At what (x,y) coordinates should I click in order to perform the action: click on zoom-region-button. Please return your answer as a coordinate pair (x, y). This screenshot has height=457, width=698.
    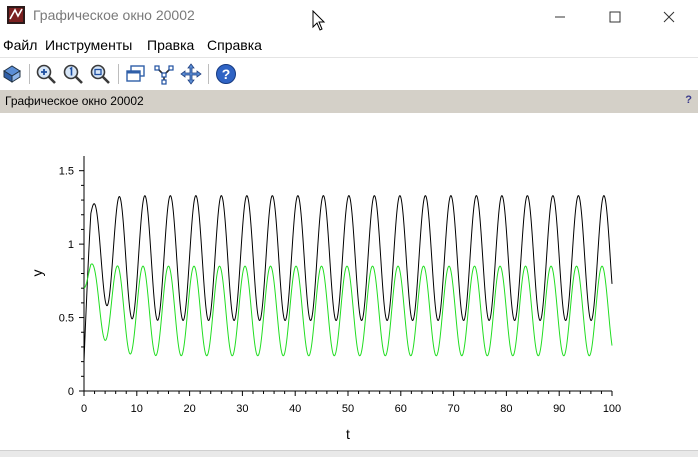
    Looking at the image, I should click on (100, 74).